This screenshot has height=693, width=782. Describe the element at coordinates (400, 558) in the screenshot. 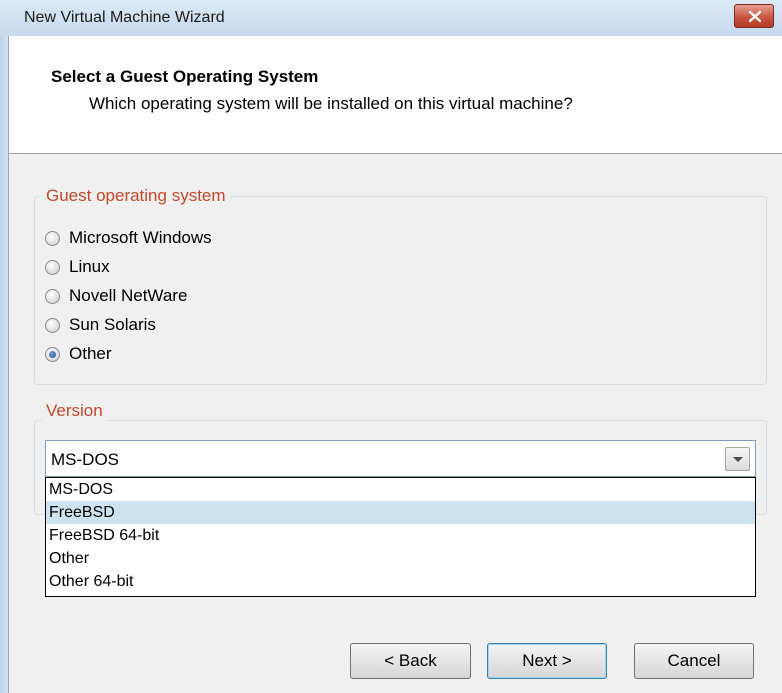

I see `dropdown-option-other: Other` at that location.